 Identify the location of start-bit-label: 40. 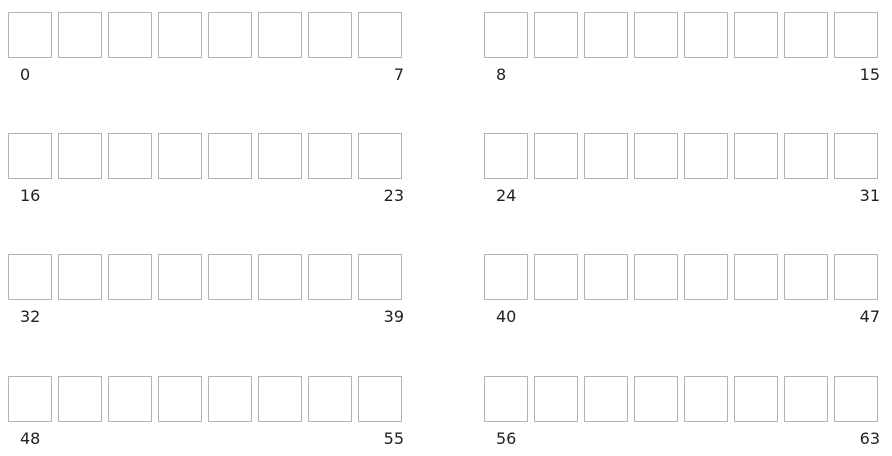
(506, 316).